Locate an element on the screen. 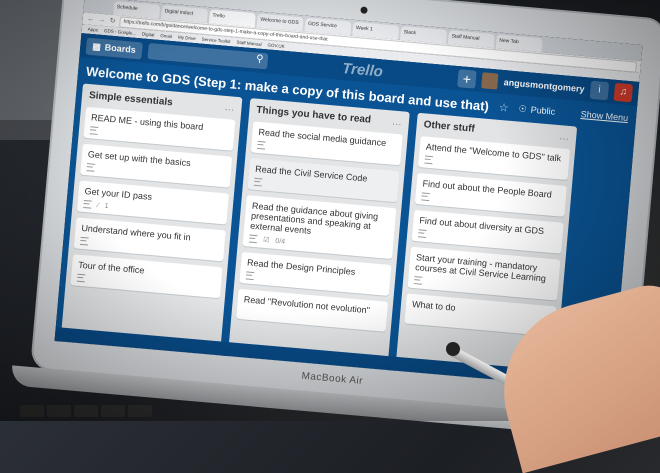  checklist-icon: ☑ is located at coordinates (266, 240).